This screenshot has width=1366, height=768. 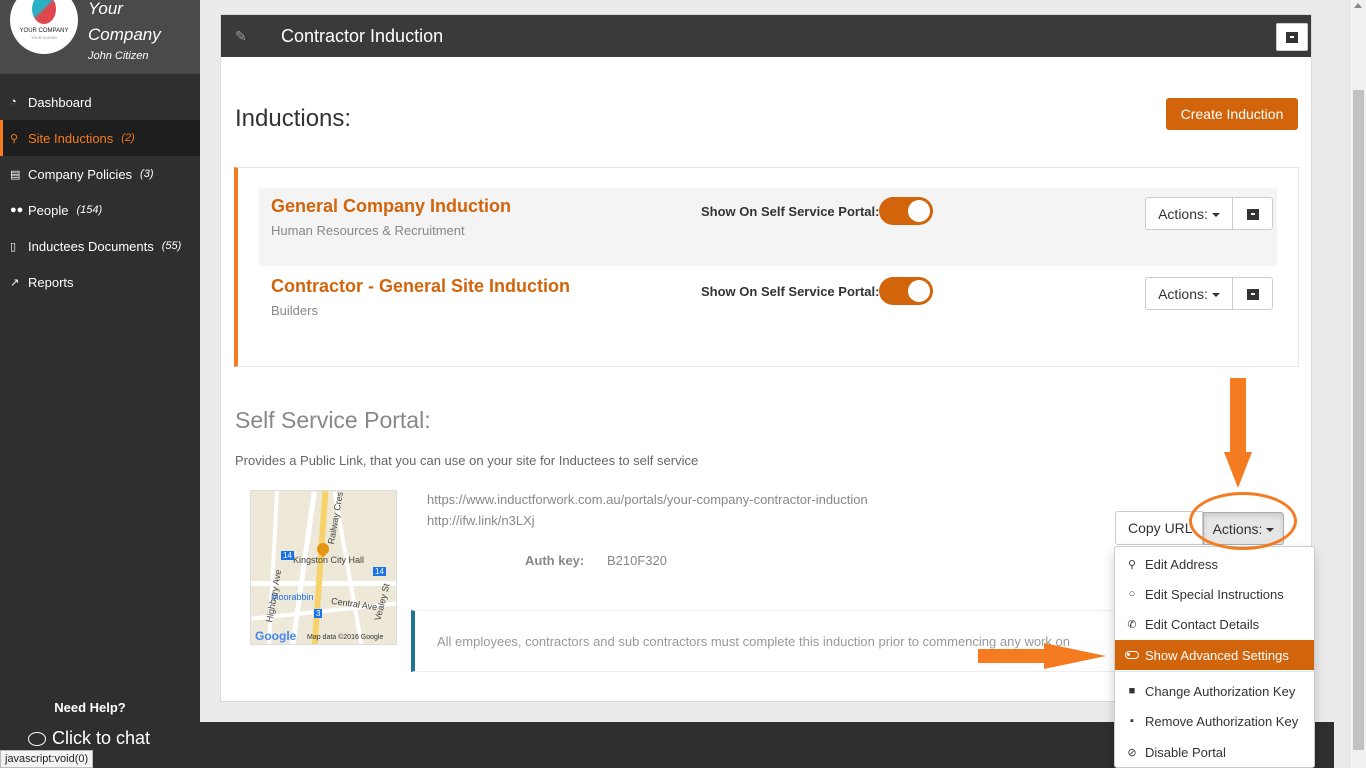 What do you see at coordinates (790, 211) in the screenshot?
I see `portal-toggle-label: Show On Self Service Portal:` at bounding box center [790, 211].